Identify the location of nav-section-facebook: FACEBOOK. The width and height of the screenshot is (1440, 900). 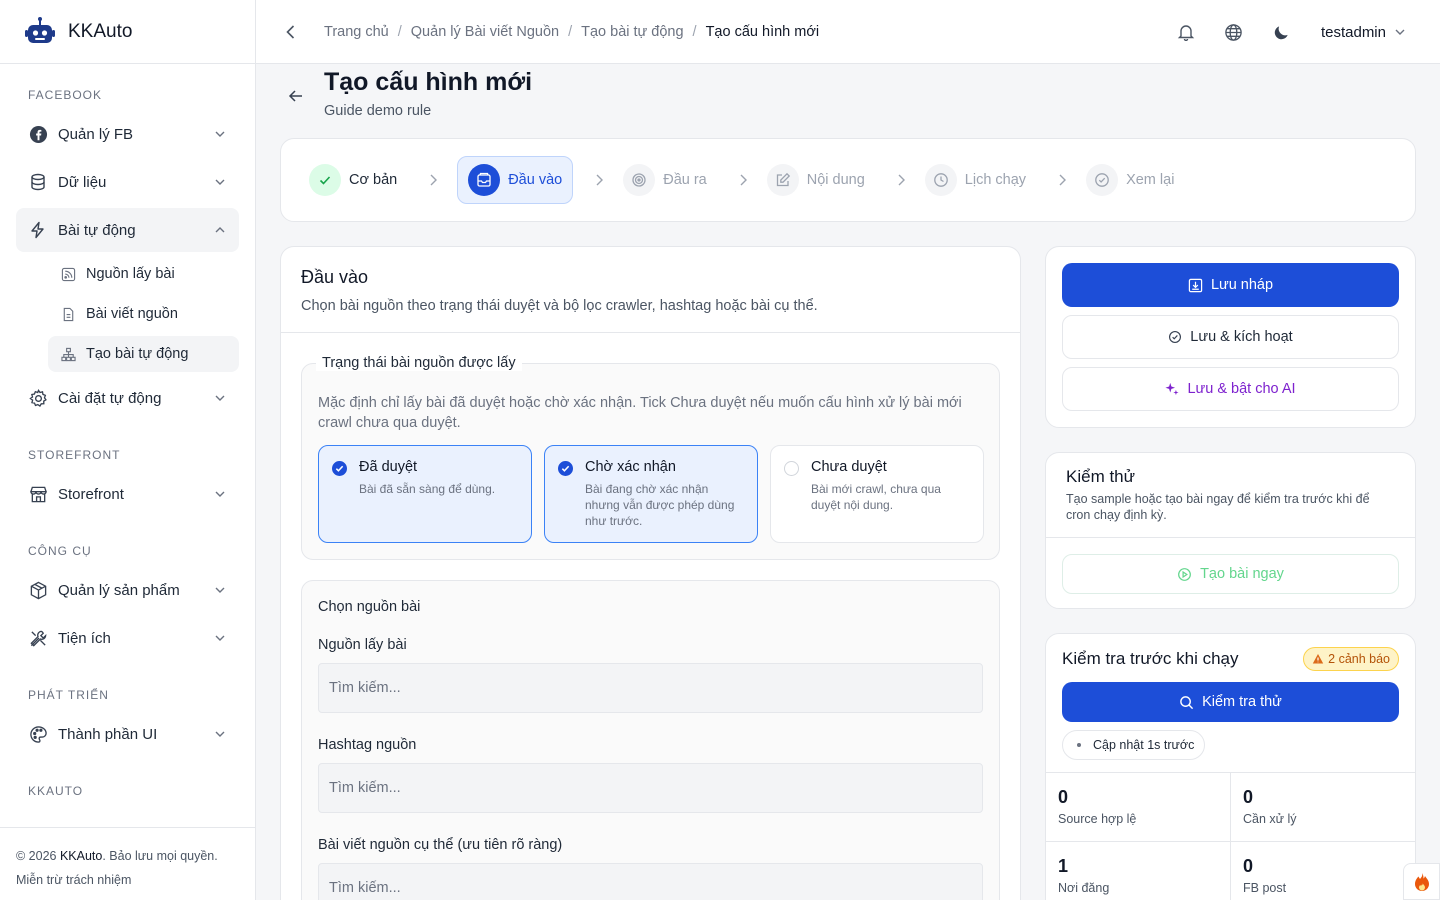
(65, 95).